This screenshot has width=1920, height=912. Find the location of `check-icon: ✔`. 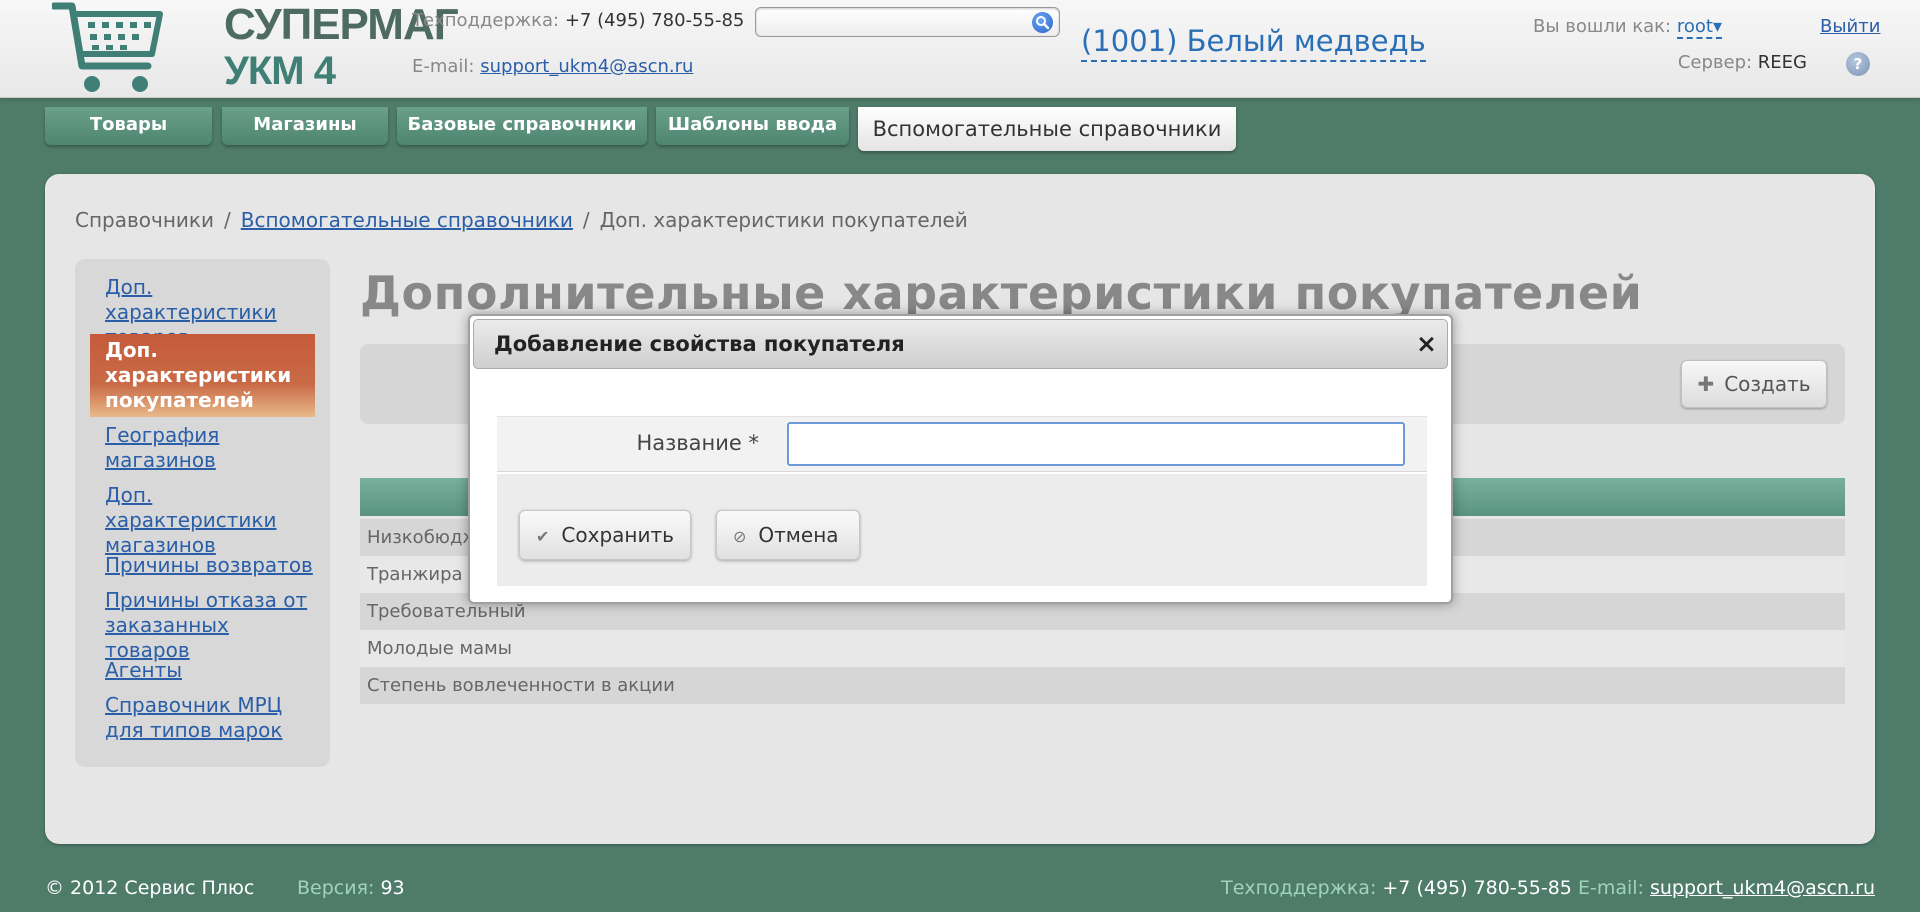

check-icon: ✔ is located at coordinates (543, 536).